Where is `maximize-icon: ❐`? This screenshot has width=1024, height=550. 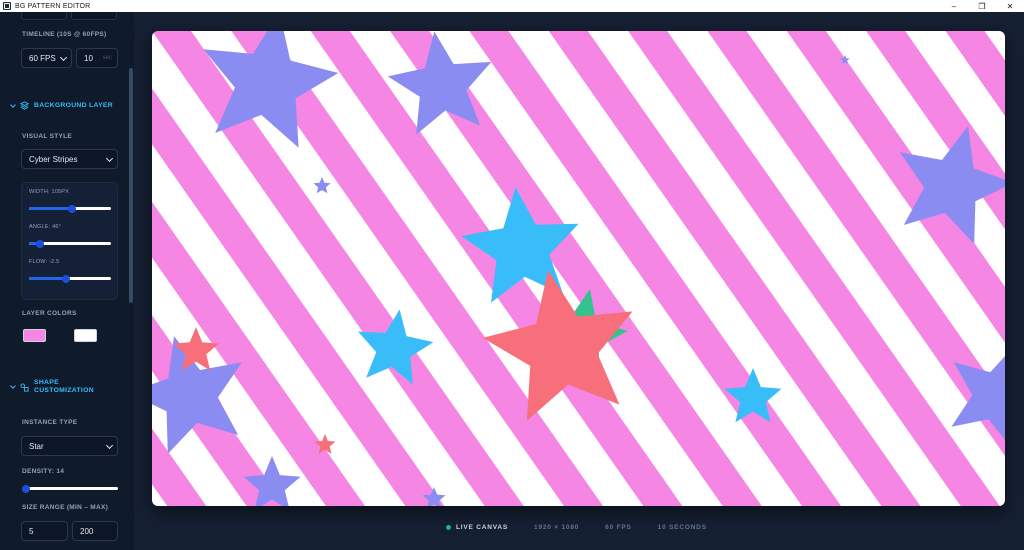 maximize-icon: ❐ is located at coordinates (982, 6).